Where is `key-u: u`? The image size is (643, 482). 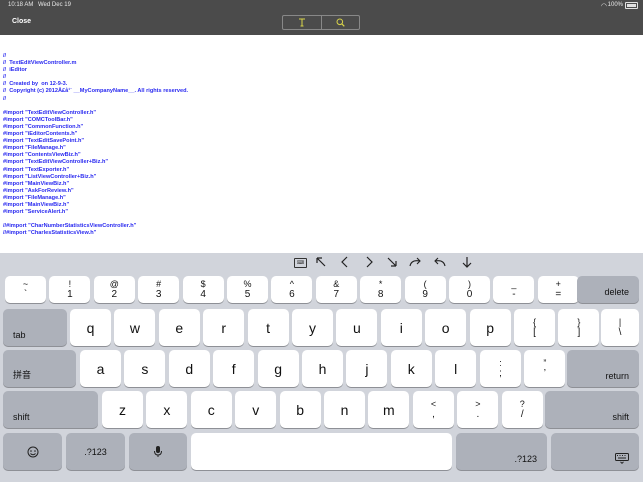
key-u: u is located at coordinates (357, 327).